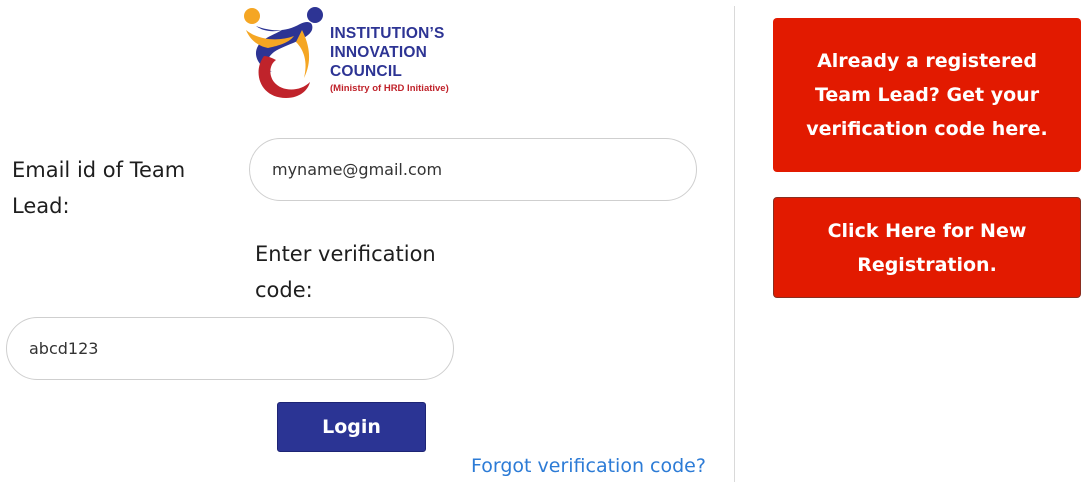  I want to click on verification-code-label: Enter verification code:, so click(345, 272).